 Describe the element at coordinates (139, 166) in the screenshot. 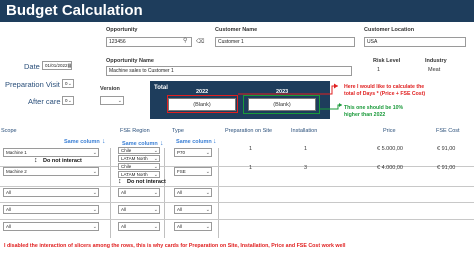

I see `fse-region-dropdown-row2a: Chile ⌄` at that location.